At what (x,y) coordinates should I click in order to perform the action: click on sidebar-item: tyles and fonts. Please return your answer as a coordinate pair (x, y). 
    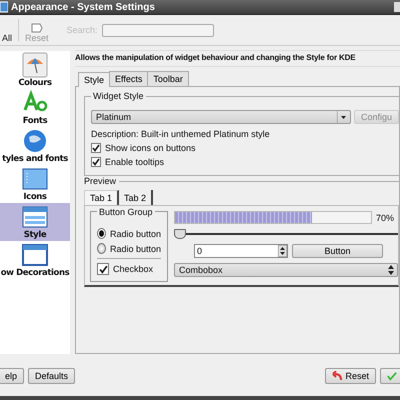
    Looking at the image, I should click on (35, 146).